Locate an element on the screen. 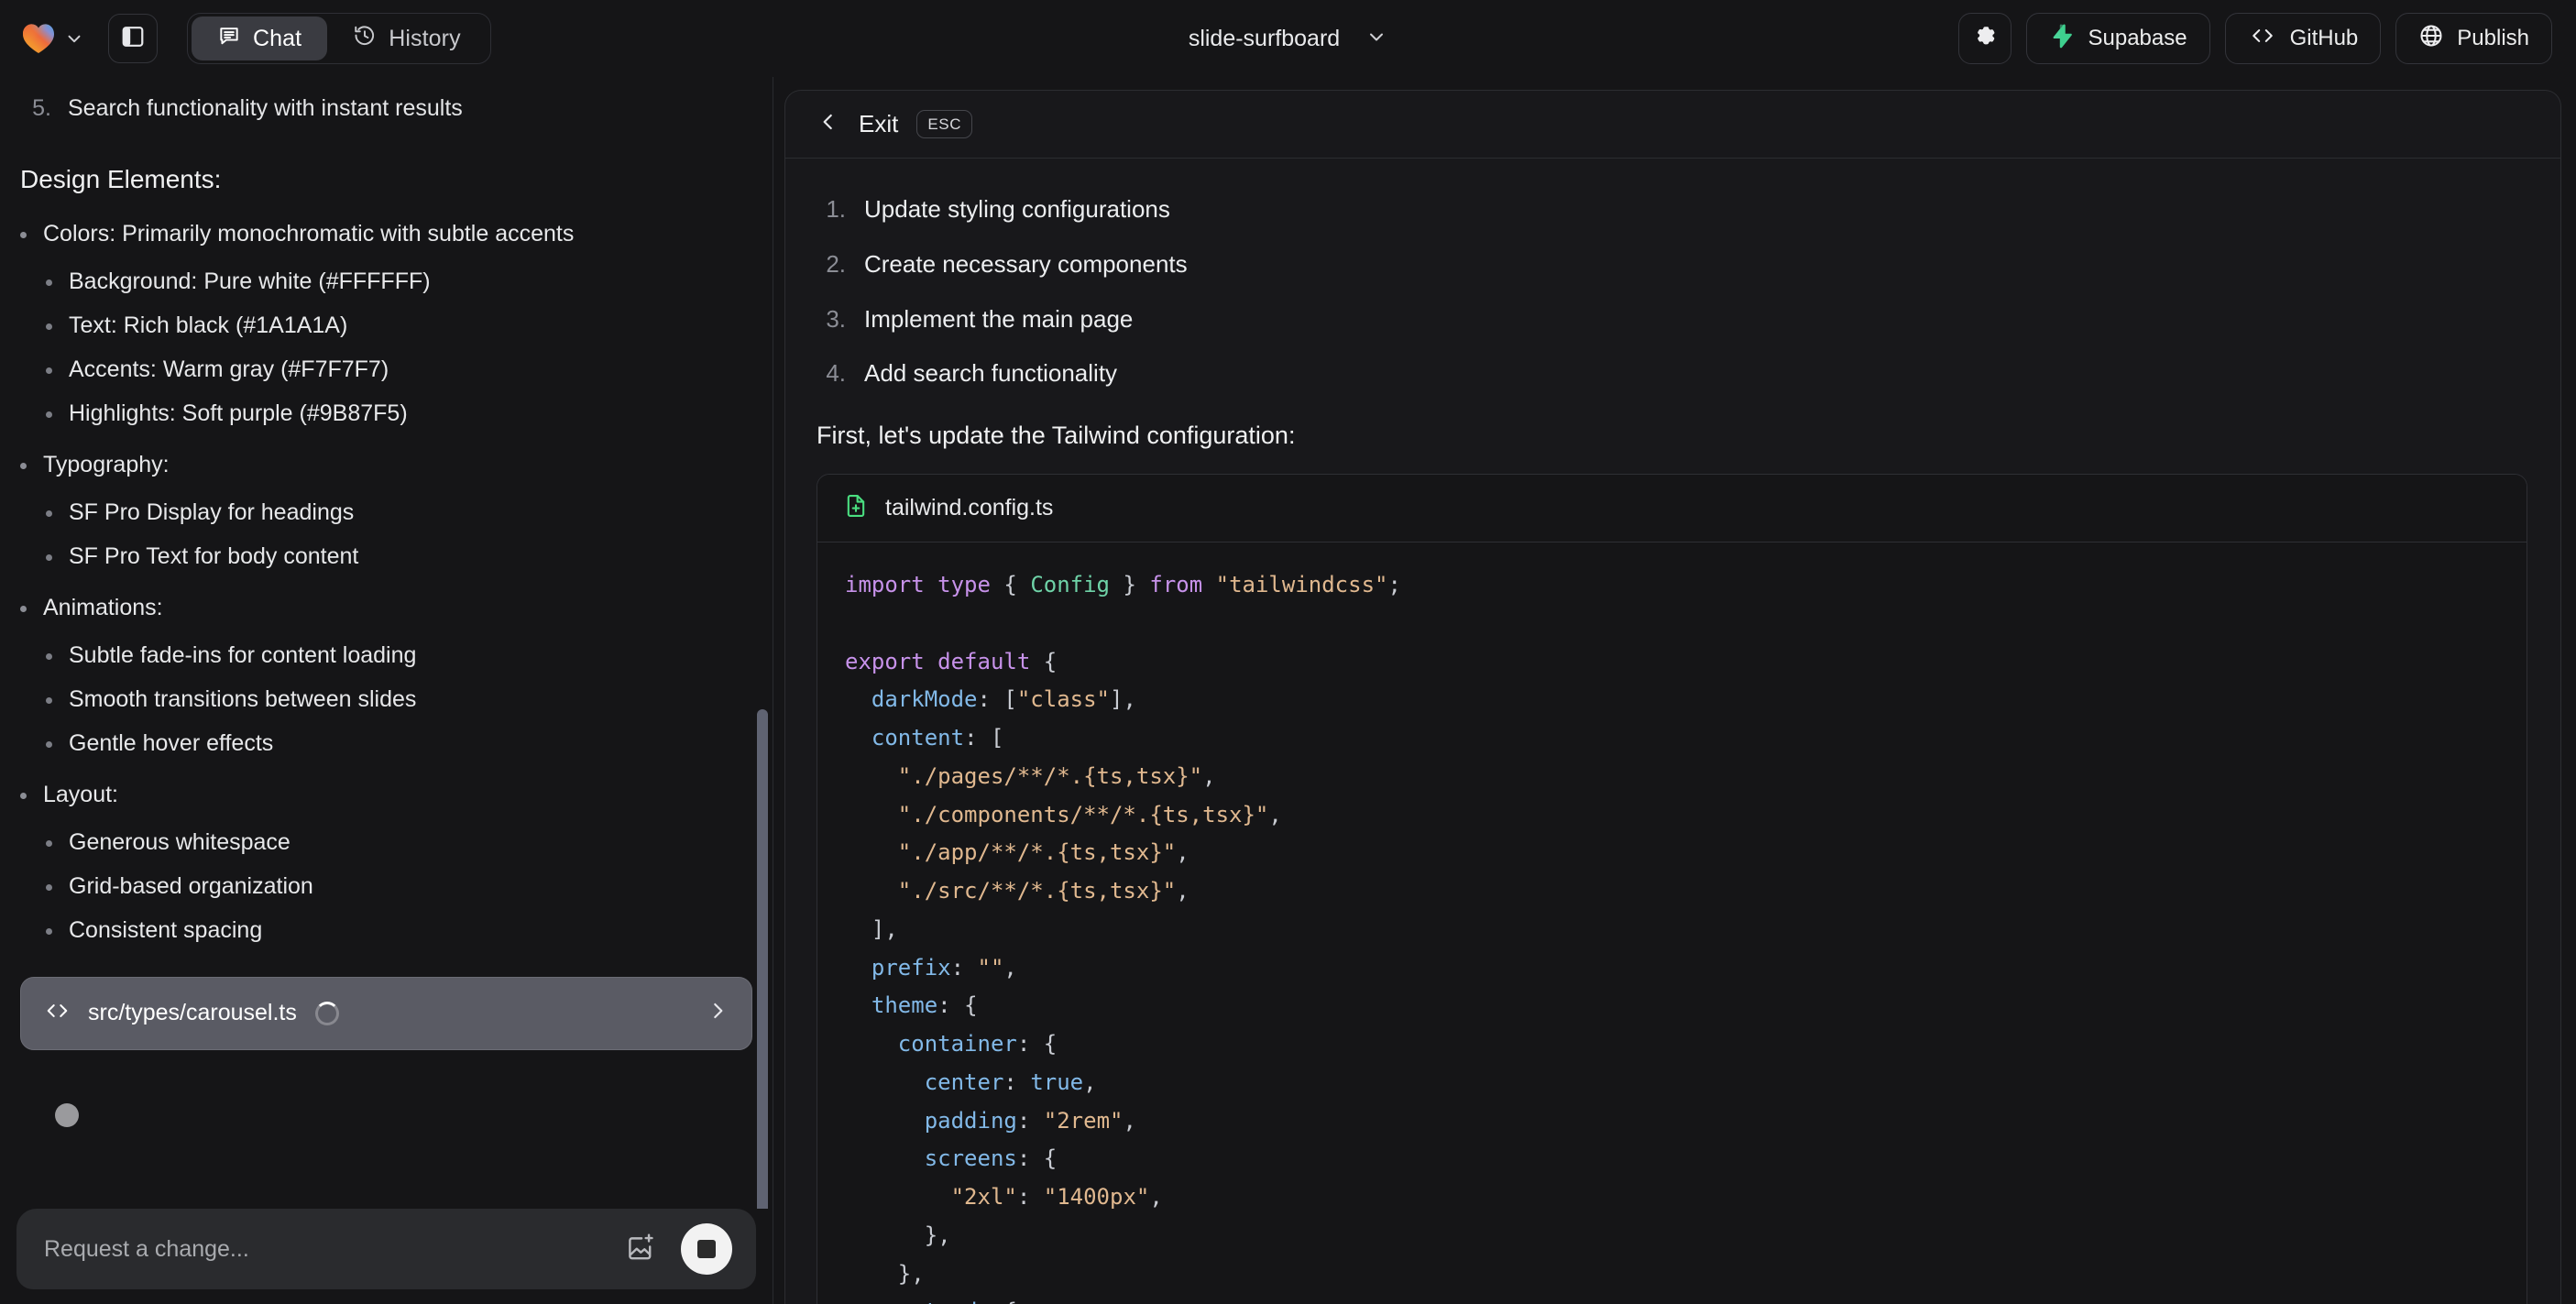  supabase-bolt-icon is located at coordinates (2062, 39).